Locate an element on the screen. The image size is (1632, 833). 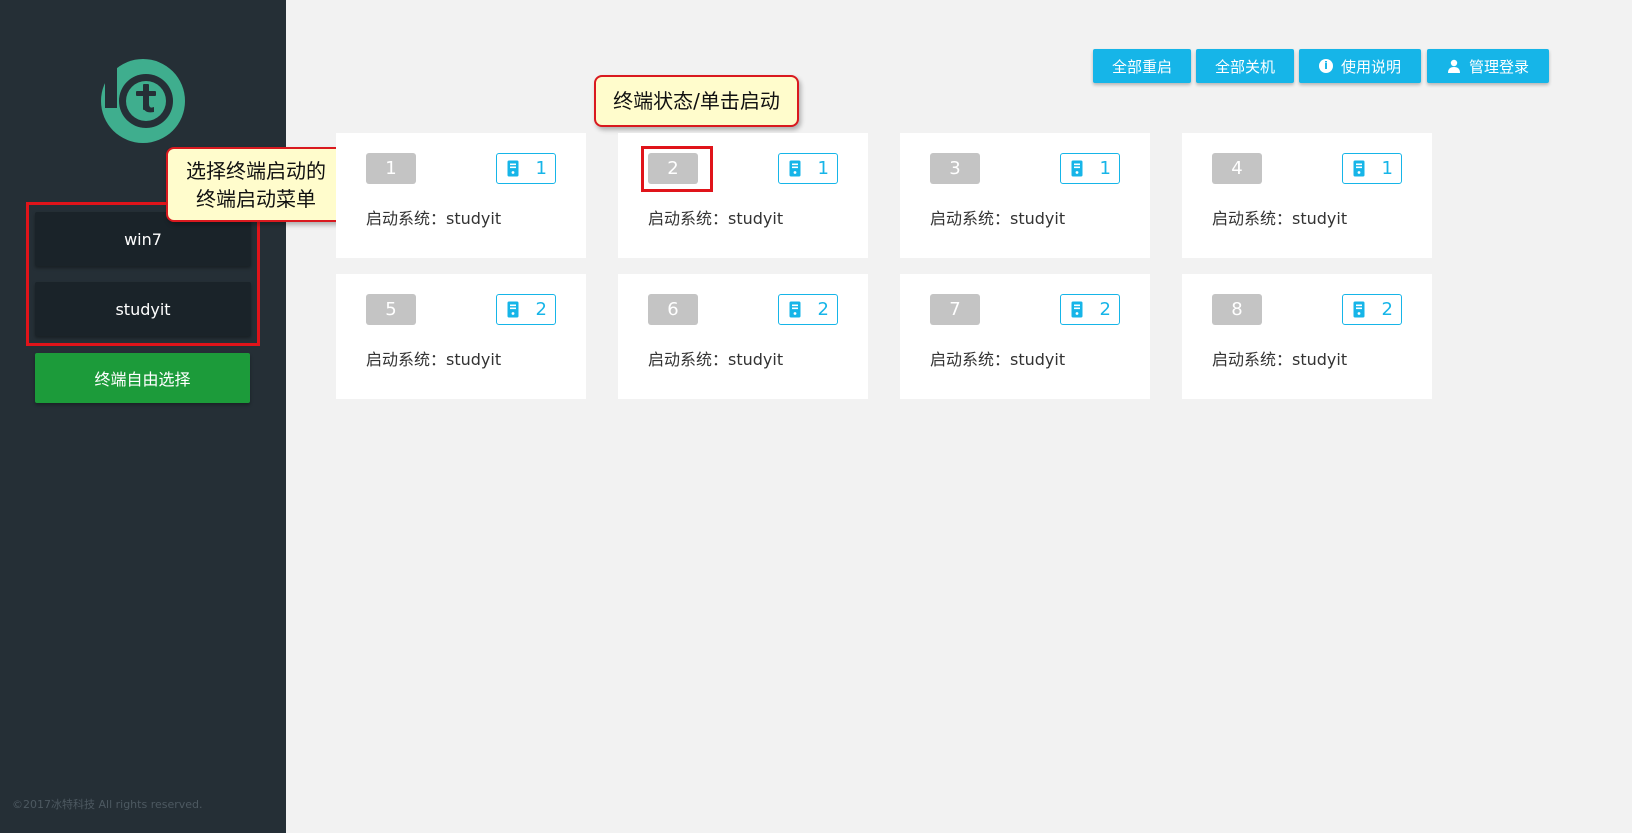
terminal-number-badge: 5 is located at coordinates (391, 309).